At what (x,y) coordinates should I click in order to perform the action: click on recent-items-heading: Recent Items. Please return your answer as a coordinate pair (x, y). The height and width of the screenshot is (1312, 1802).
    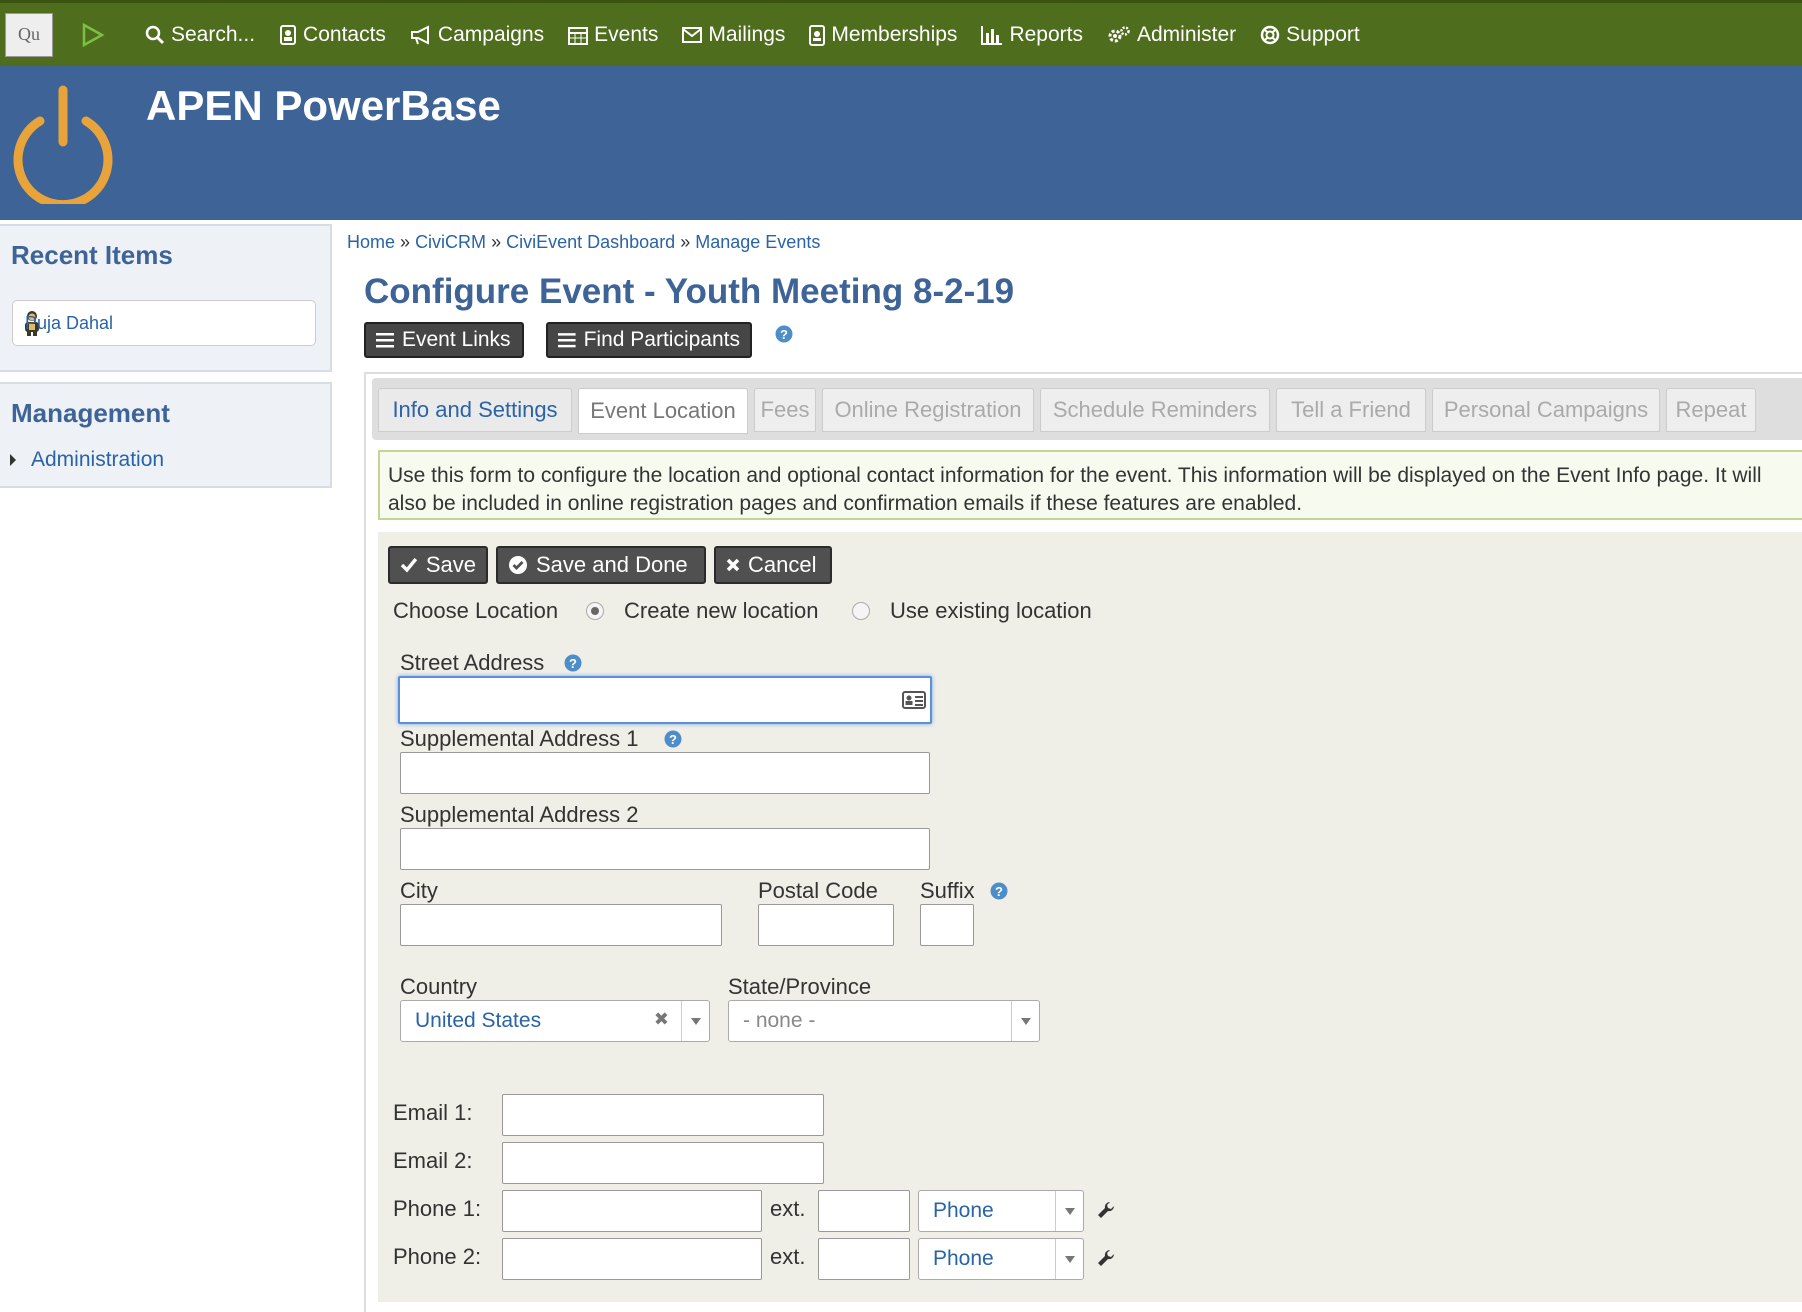
    Looking at the image, I should click on (92, 255).